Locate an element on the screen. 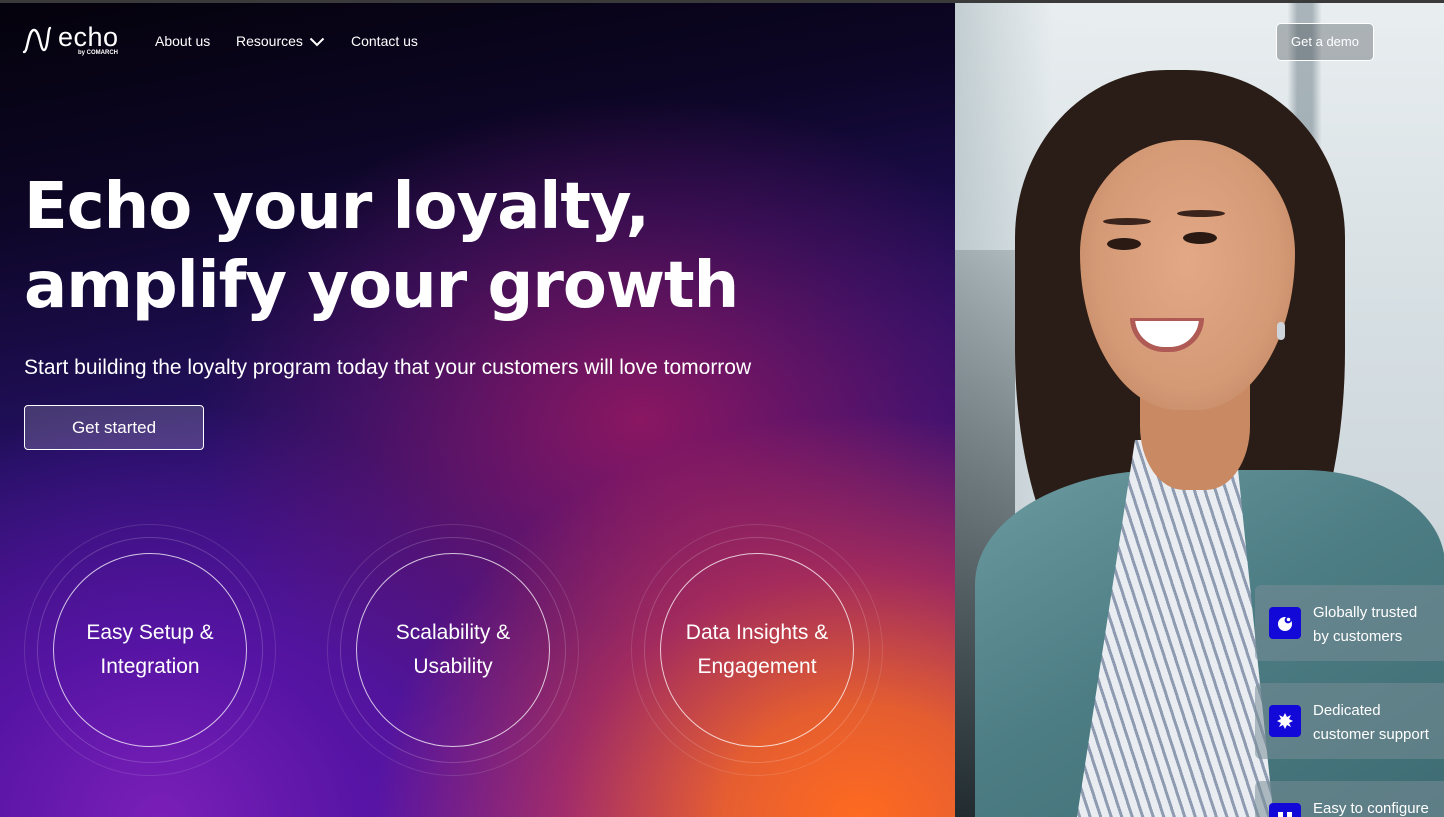 The image size is (1444, 817). configure-icon is located at coordinates (1285, 810).